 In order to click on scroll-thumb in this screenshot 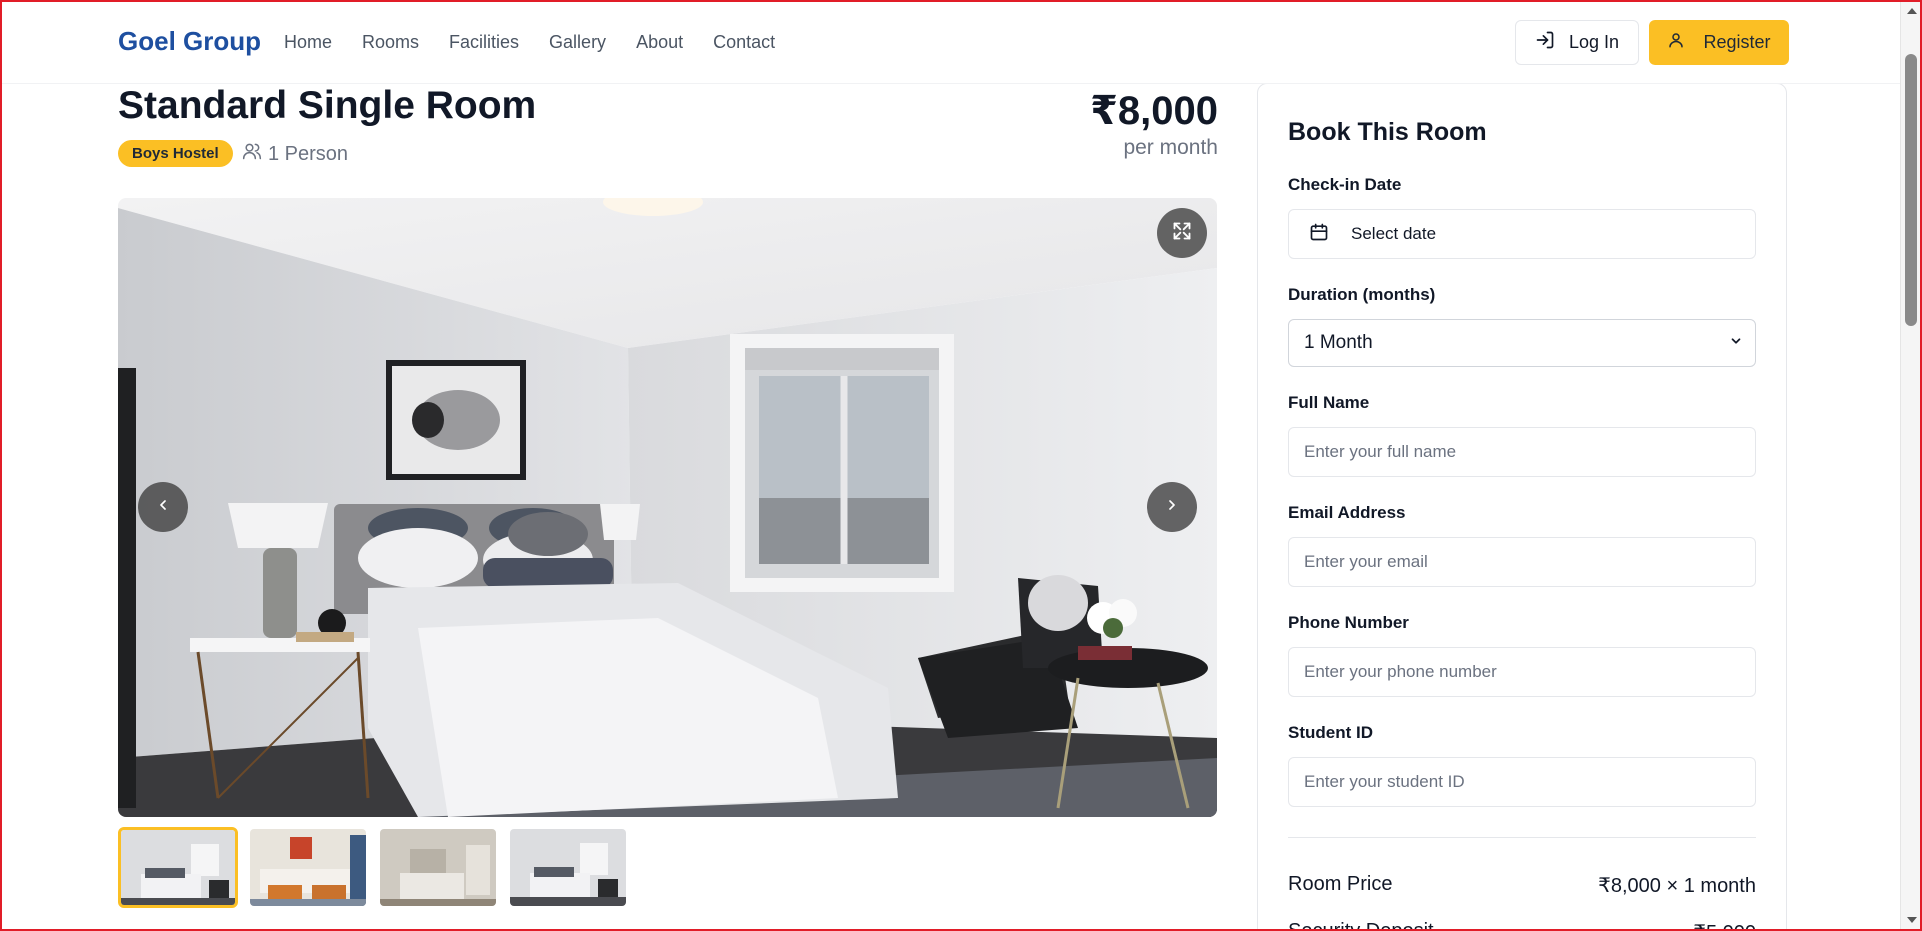, I will do `click(1911, 190)`.